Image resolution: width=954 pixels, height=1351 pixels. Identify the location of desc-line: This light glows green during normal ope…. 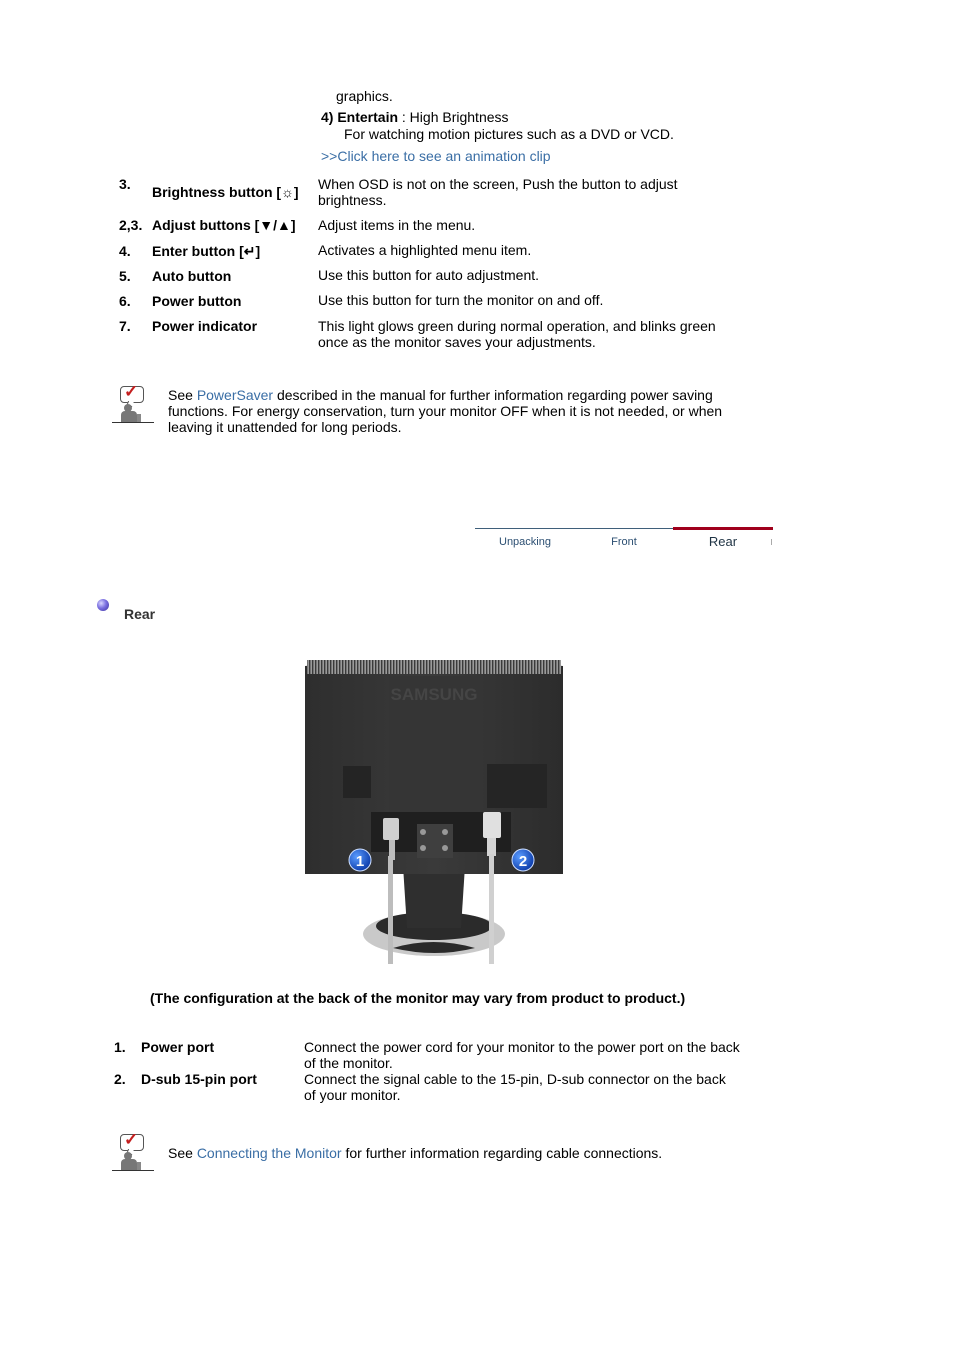
(517, 326).